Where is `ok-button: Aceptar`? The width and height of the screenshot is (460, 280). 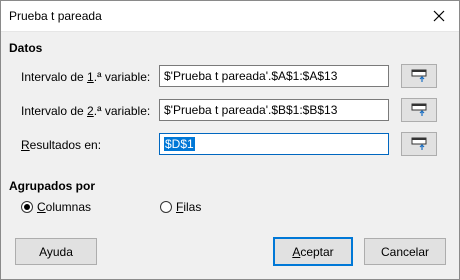
ok-button: Aceptar is located at coordinates (313, 251).